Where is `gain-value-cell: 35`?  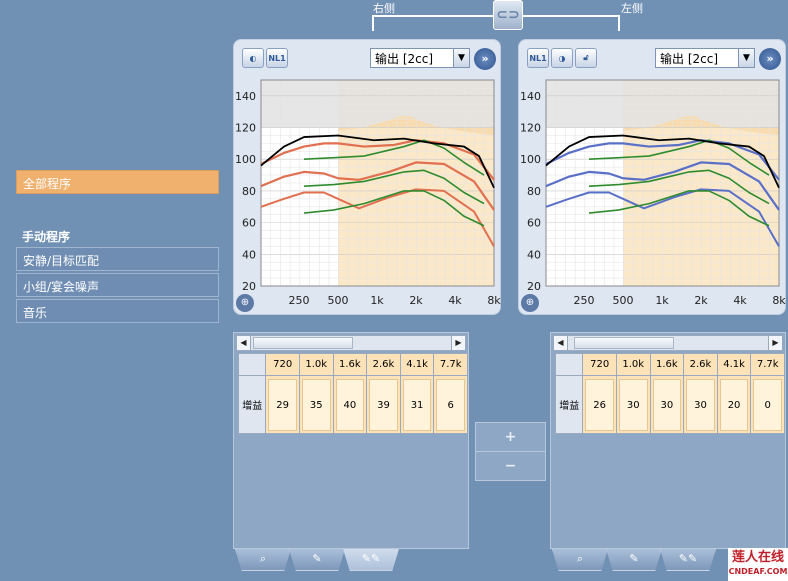
gain-value-cell: 35 is located at coordinates (316, 404).